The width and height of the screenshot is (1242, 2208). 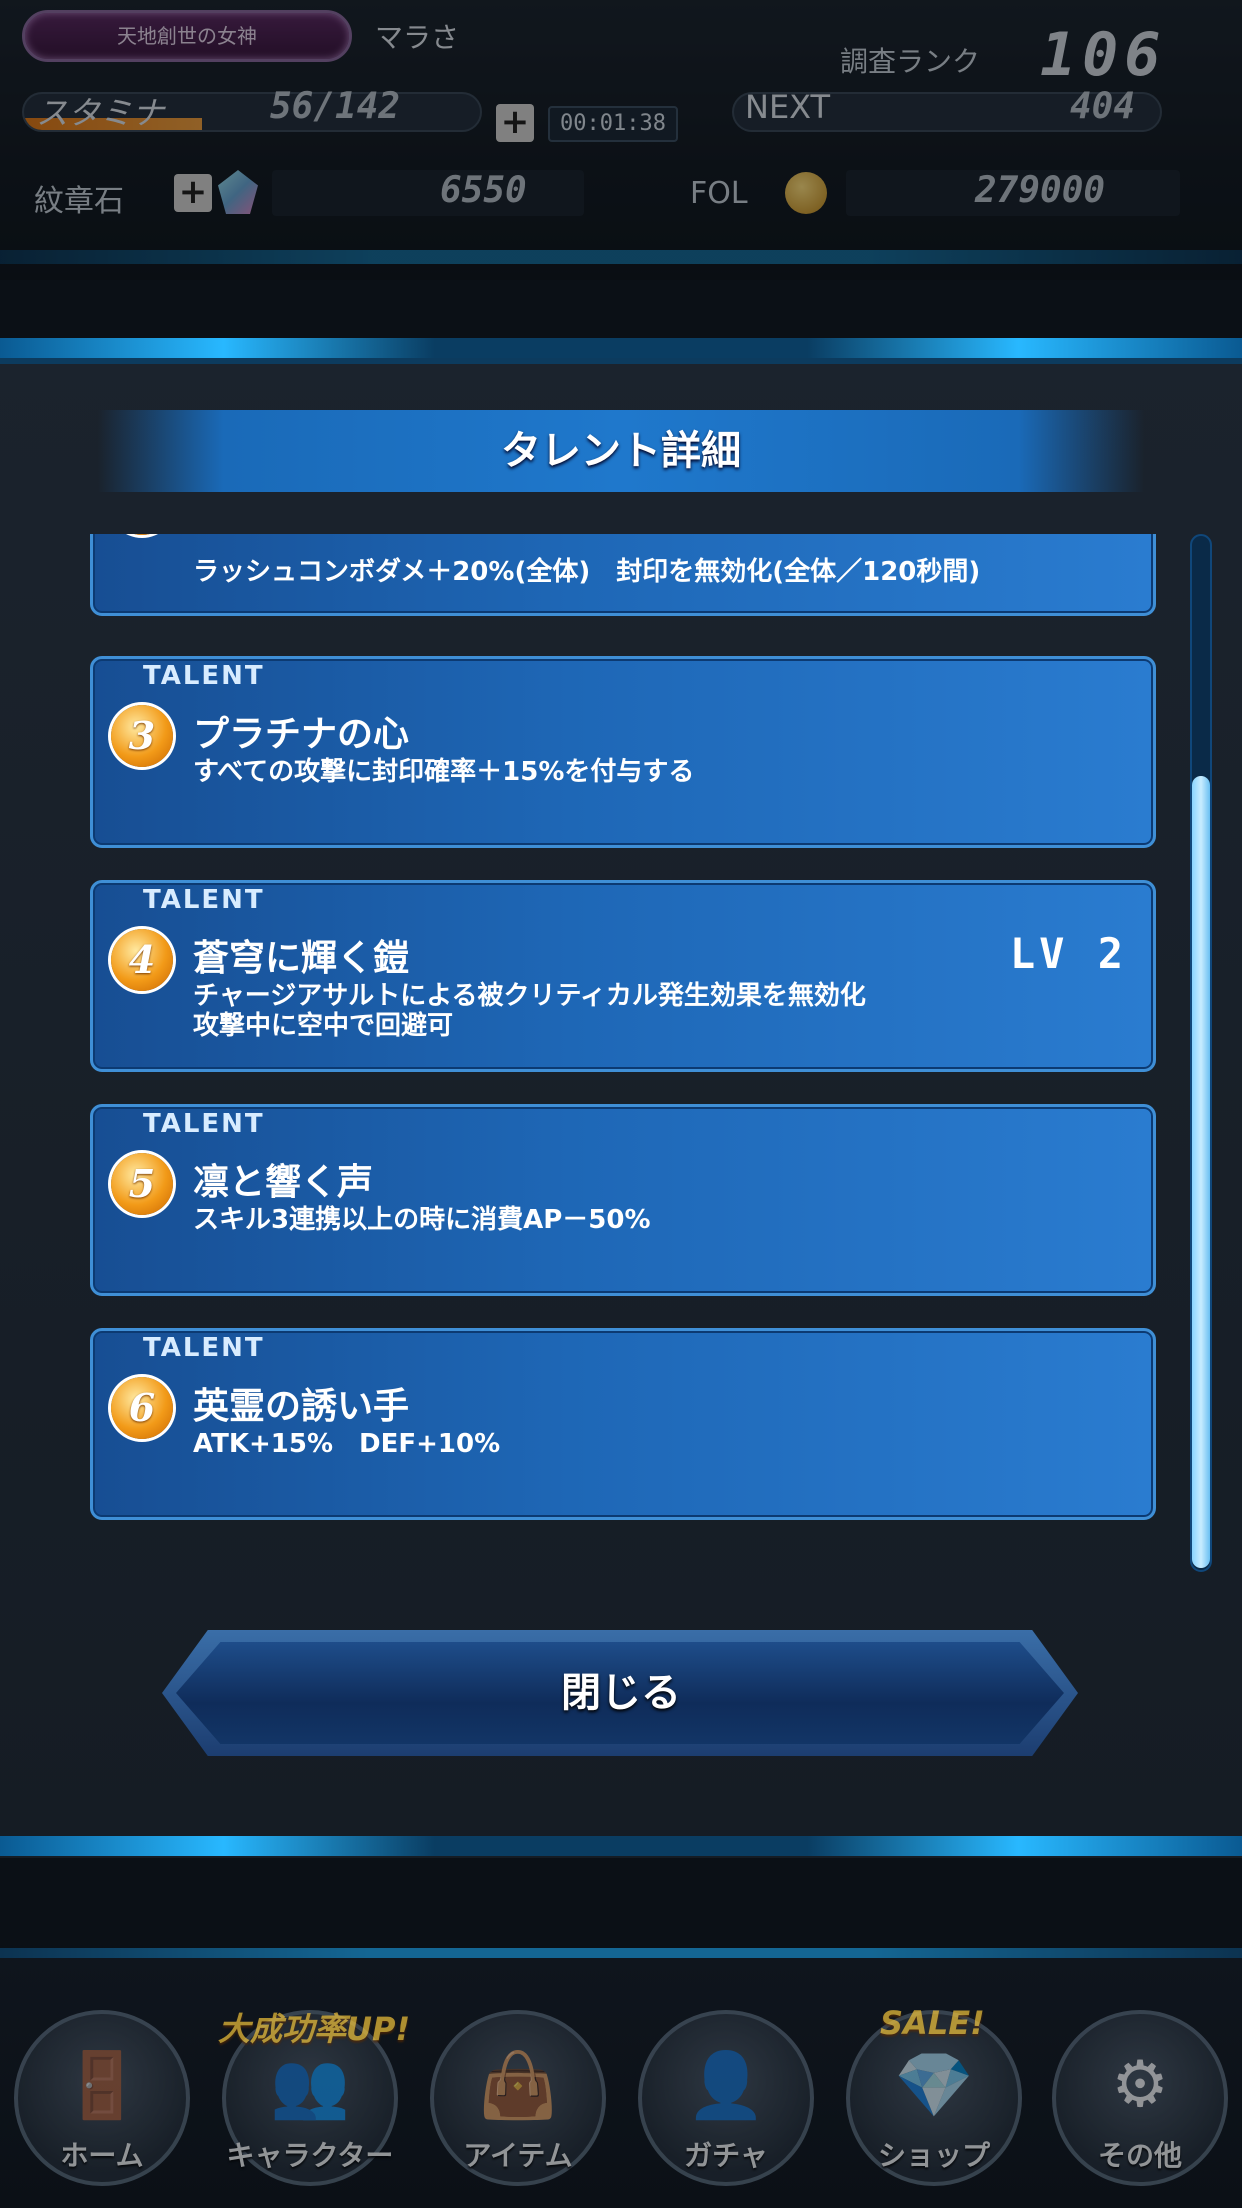 What do you see at coordinates (142, 960) in the screenshot?
I see `talent-number-badge: 4` at bounding box center [142, 960].